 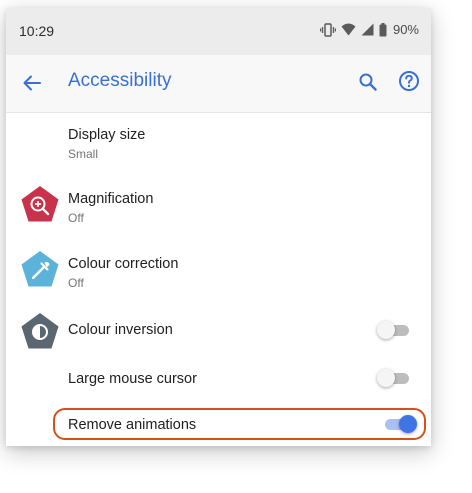 What do you see at coordinates (218, 145) in the screenshot?
I see `setting-display-size: Display size Small` at bounding box center [218, 145].